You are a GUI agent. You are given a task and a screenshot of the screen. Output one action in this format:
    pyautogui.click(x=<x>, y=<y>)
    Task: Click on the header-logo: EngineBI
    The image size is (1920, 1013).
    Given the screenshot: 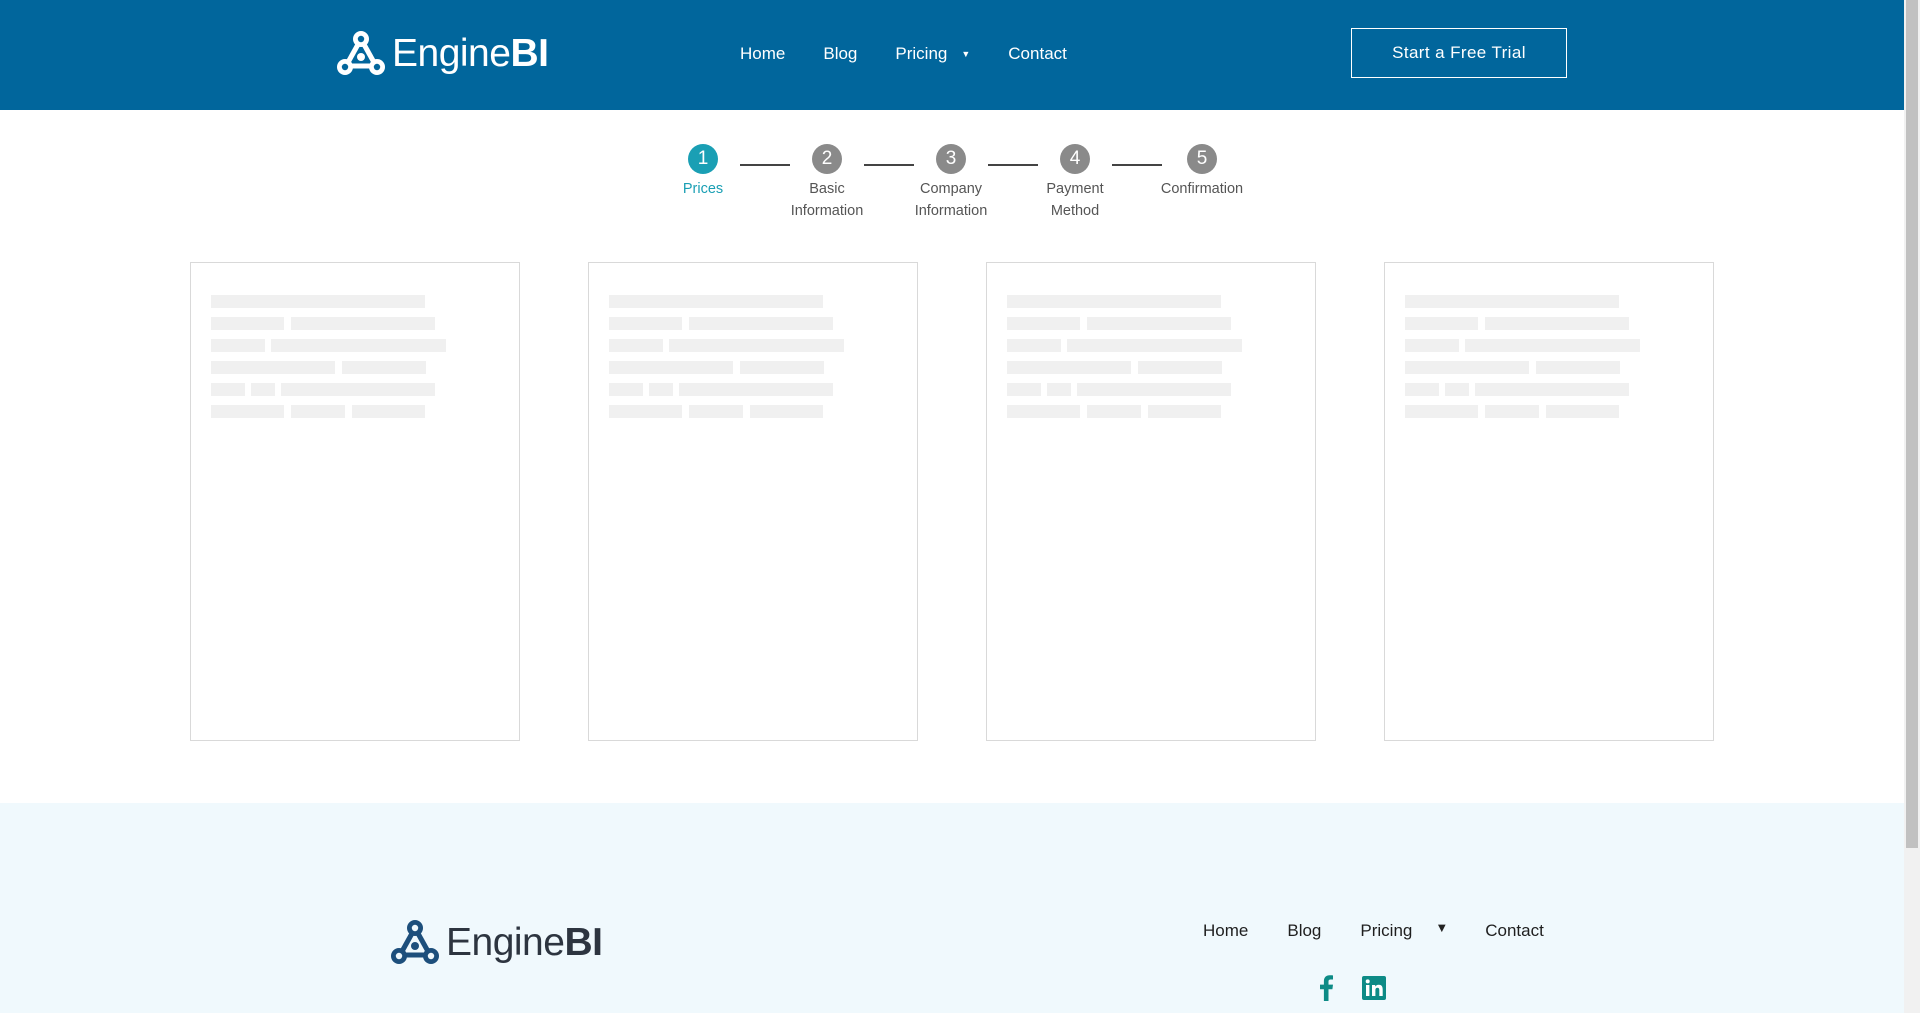 What is the action you would take?
    pyautogui.click(x=442, y=53)
    